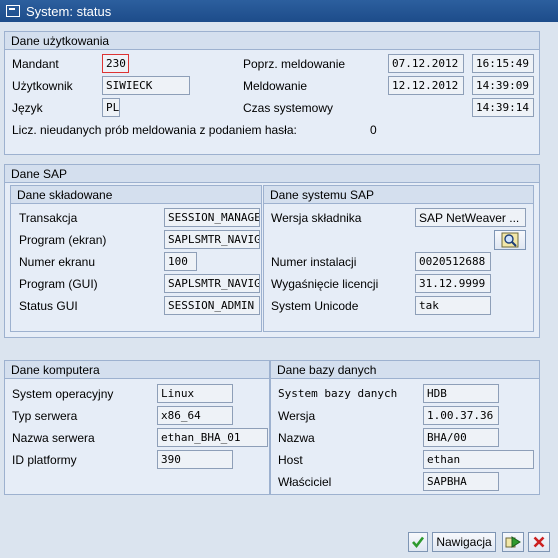  Describe the element at coordinates (42, 86) in the screenshot. I see `user-label: Użytkownik` at that location.